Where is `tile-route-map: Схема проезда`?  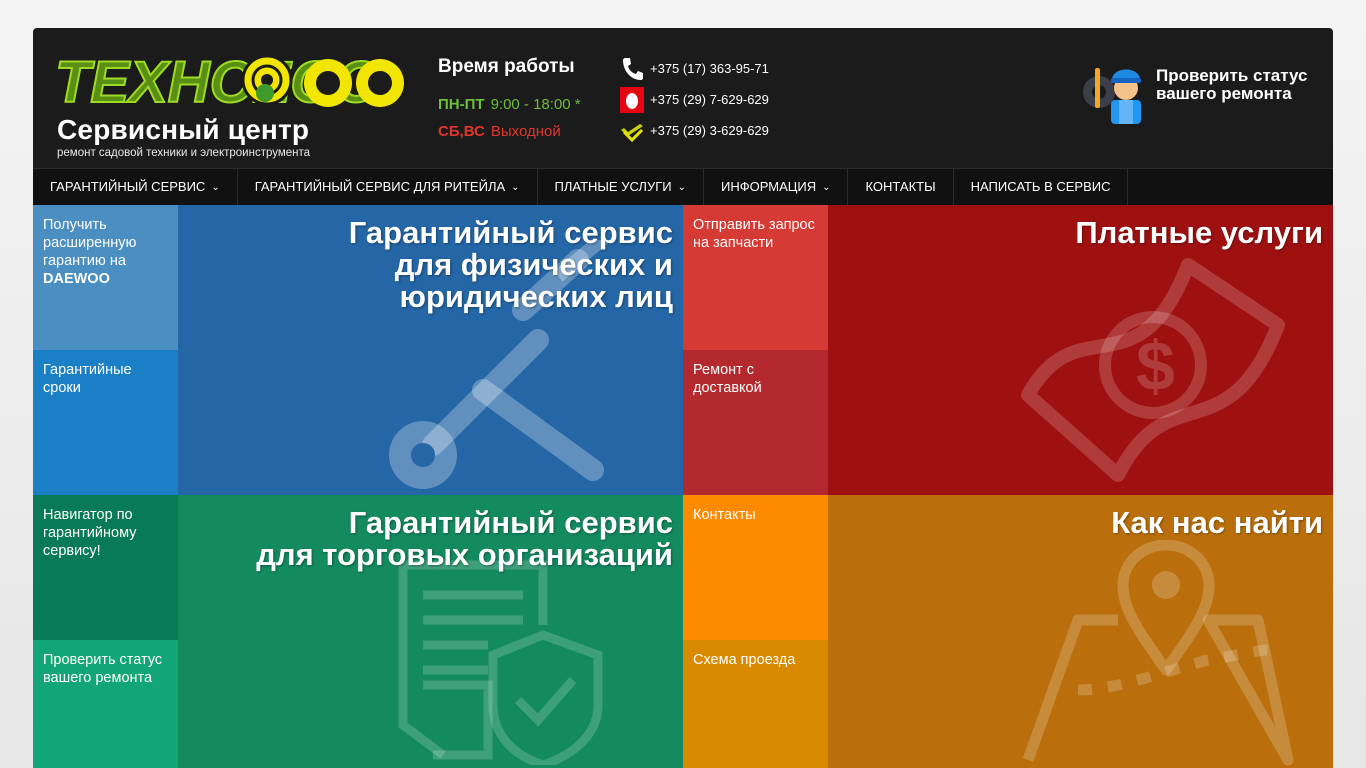 tile-route-map: Схема проезда is located at coordinates (755, 704).